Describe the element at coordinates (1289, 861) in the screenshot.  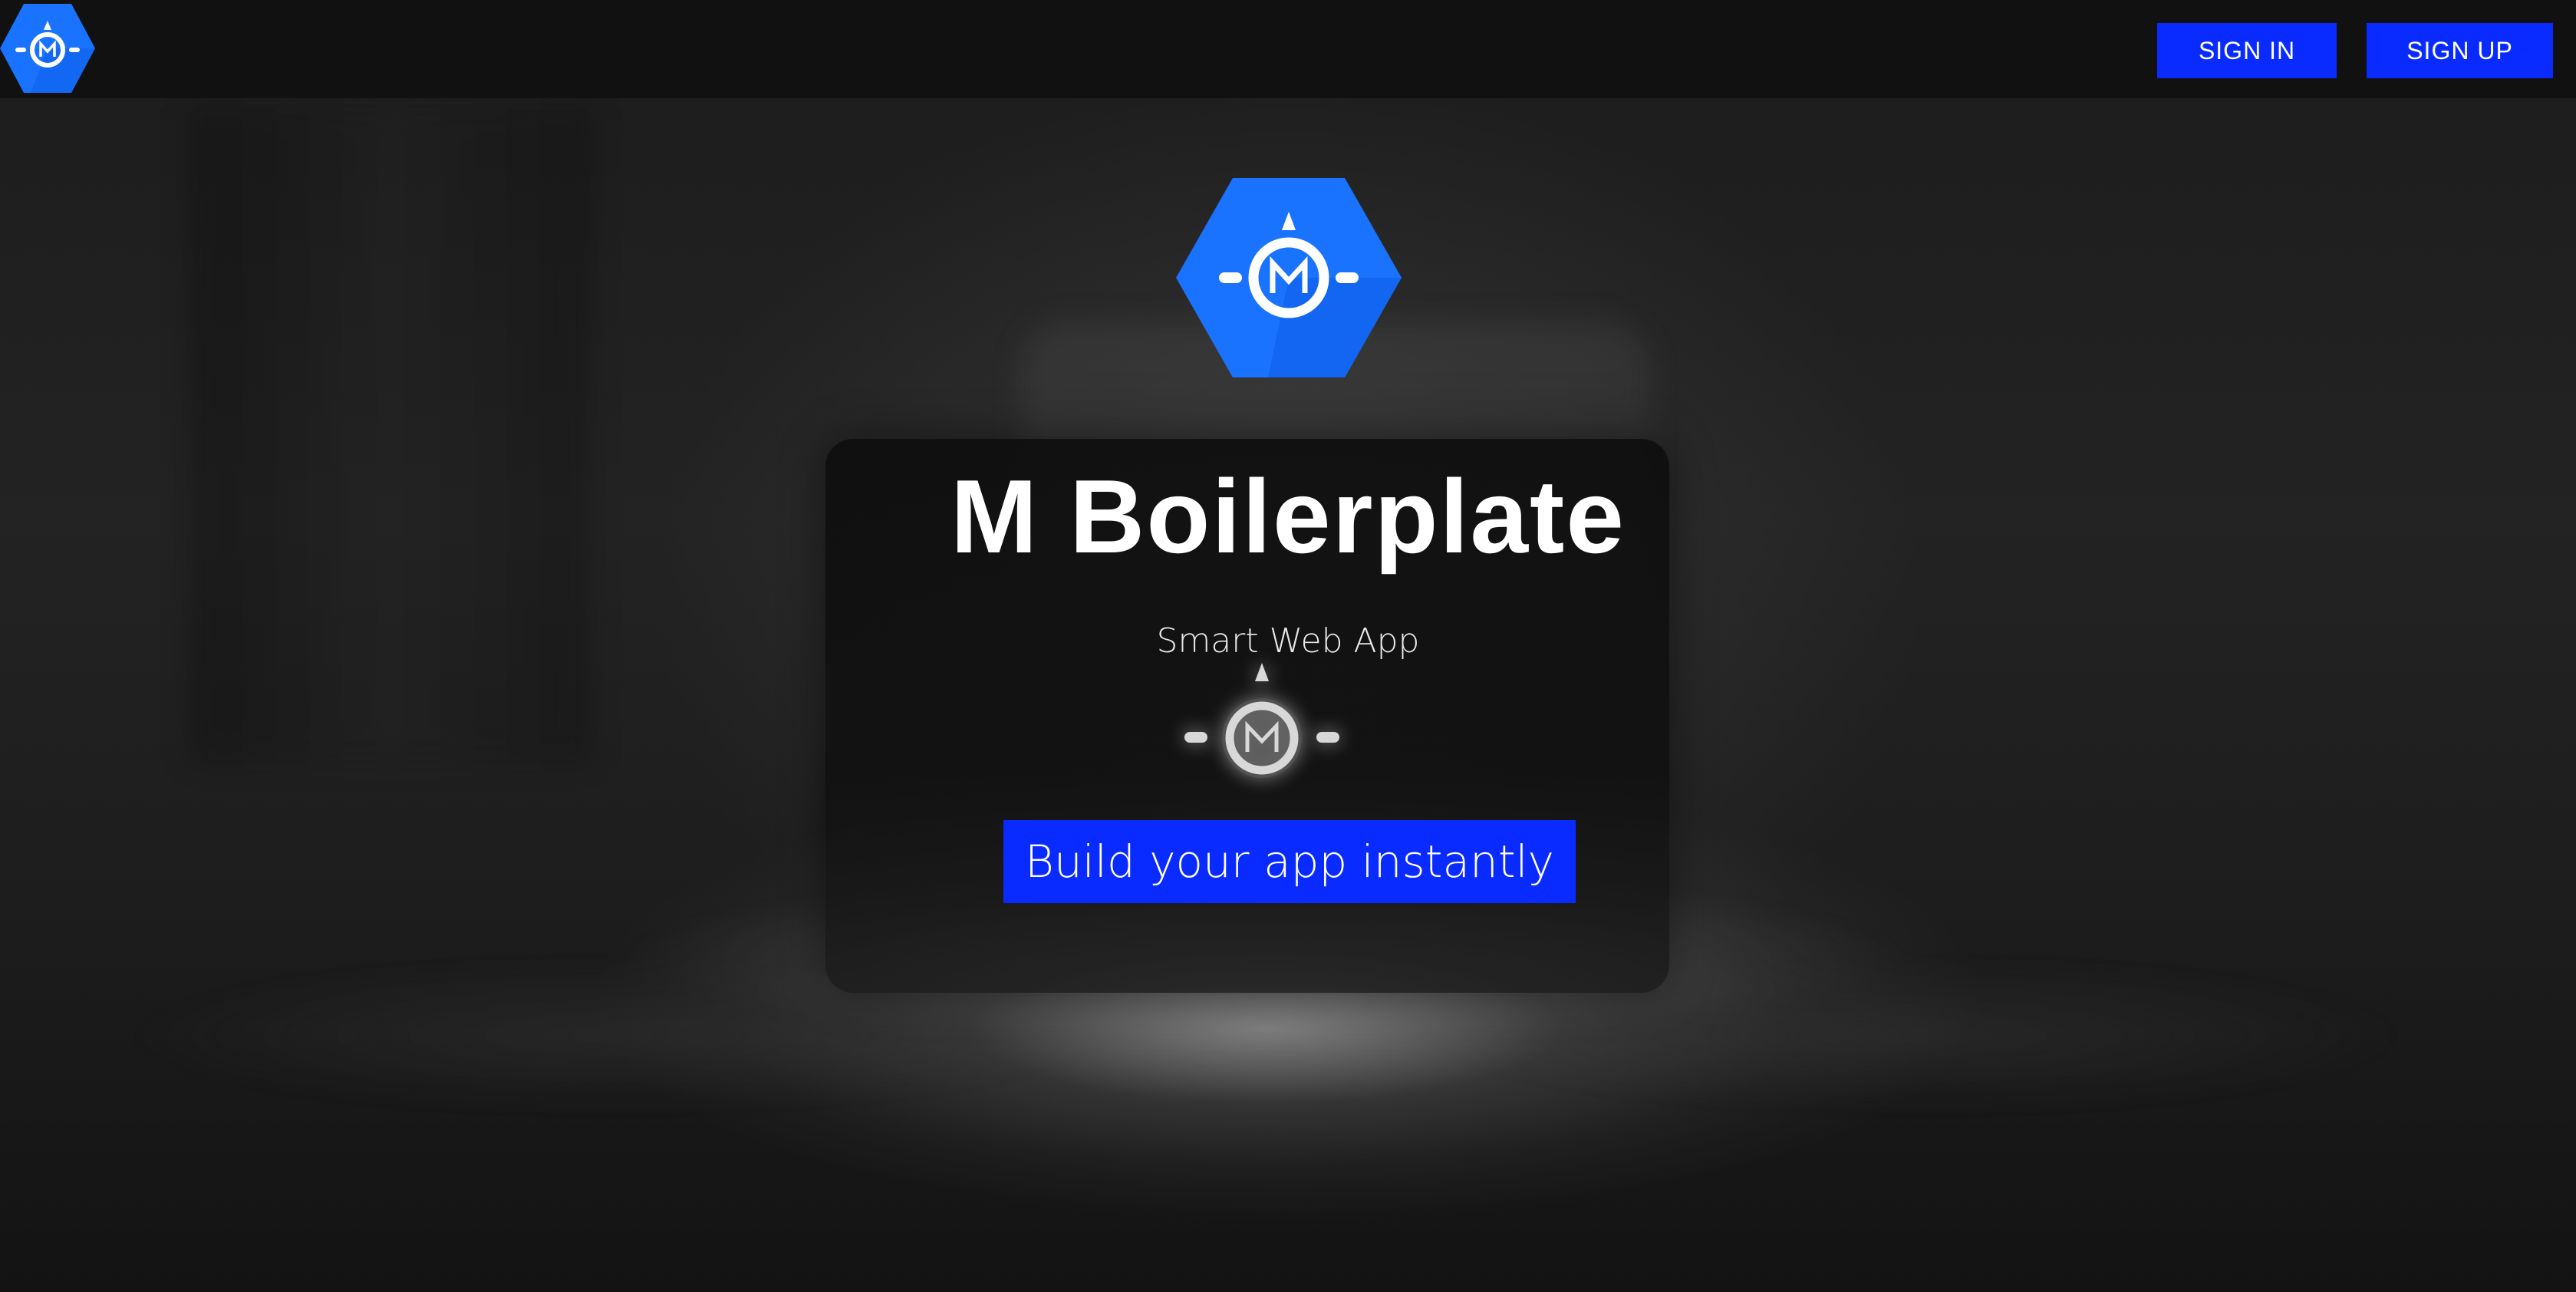
I see `build-app-button: Build your app instantly` at that location.